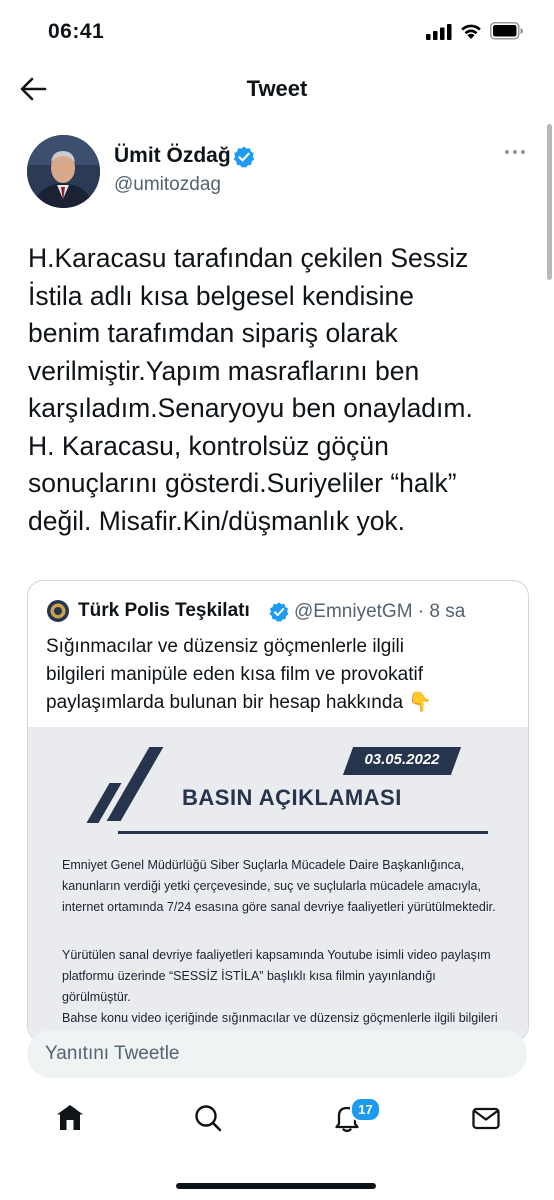 The image size is (554, 1200). I want to click on title-underline, so click(303, 832).